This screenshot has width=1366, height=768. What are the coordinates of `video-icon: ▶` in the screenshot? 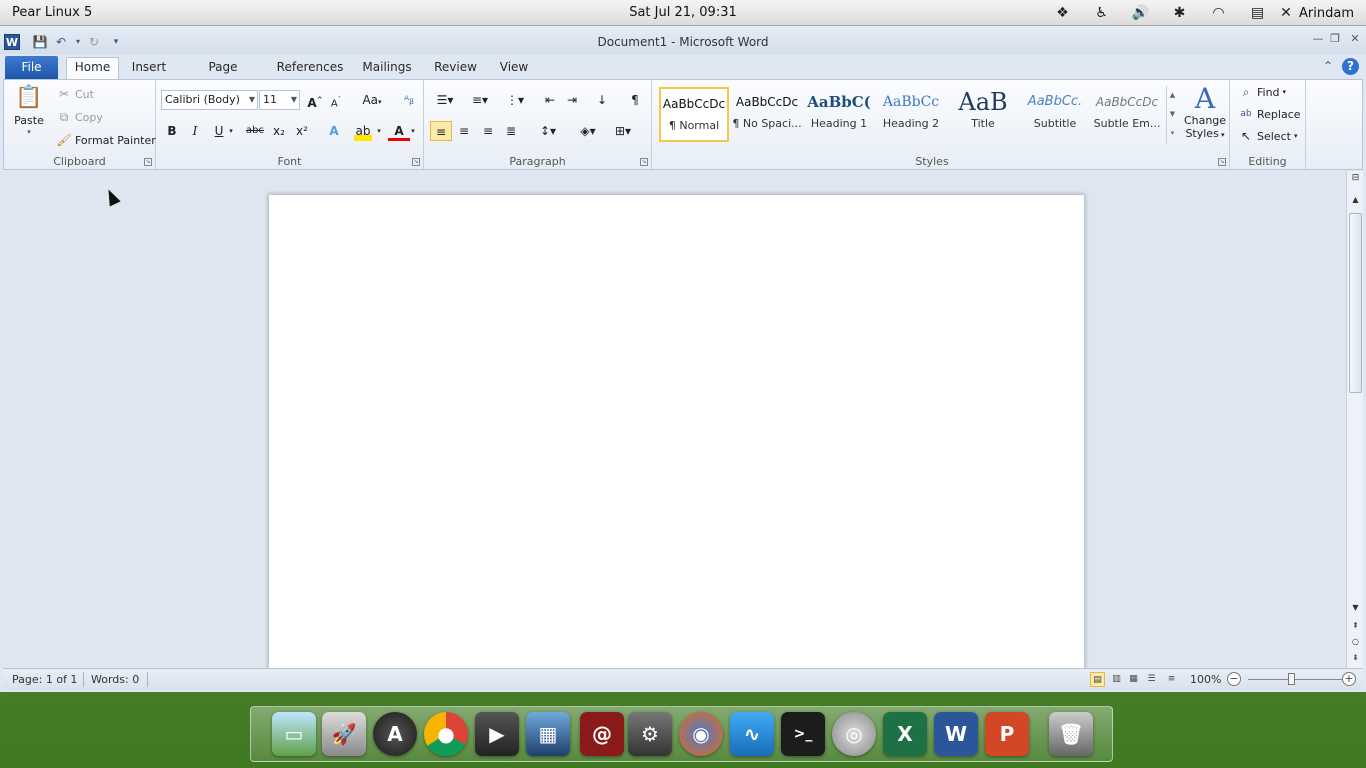 It's located at (497, 734).